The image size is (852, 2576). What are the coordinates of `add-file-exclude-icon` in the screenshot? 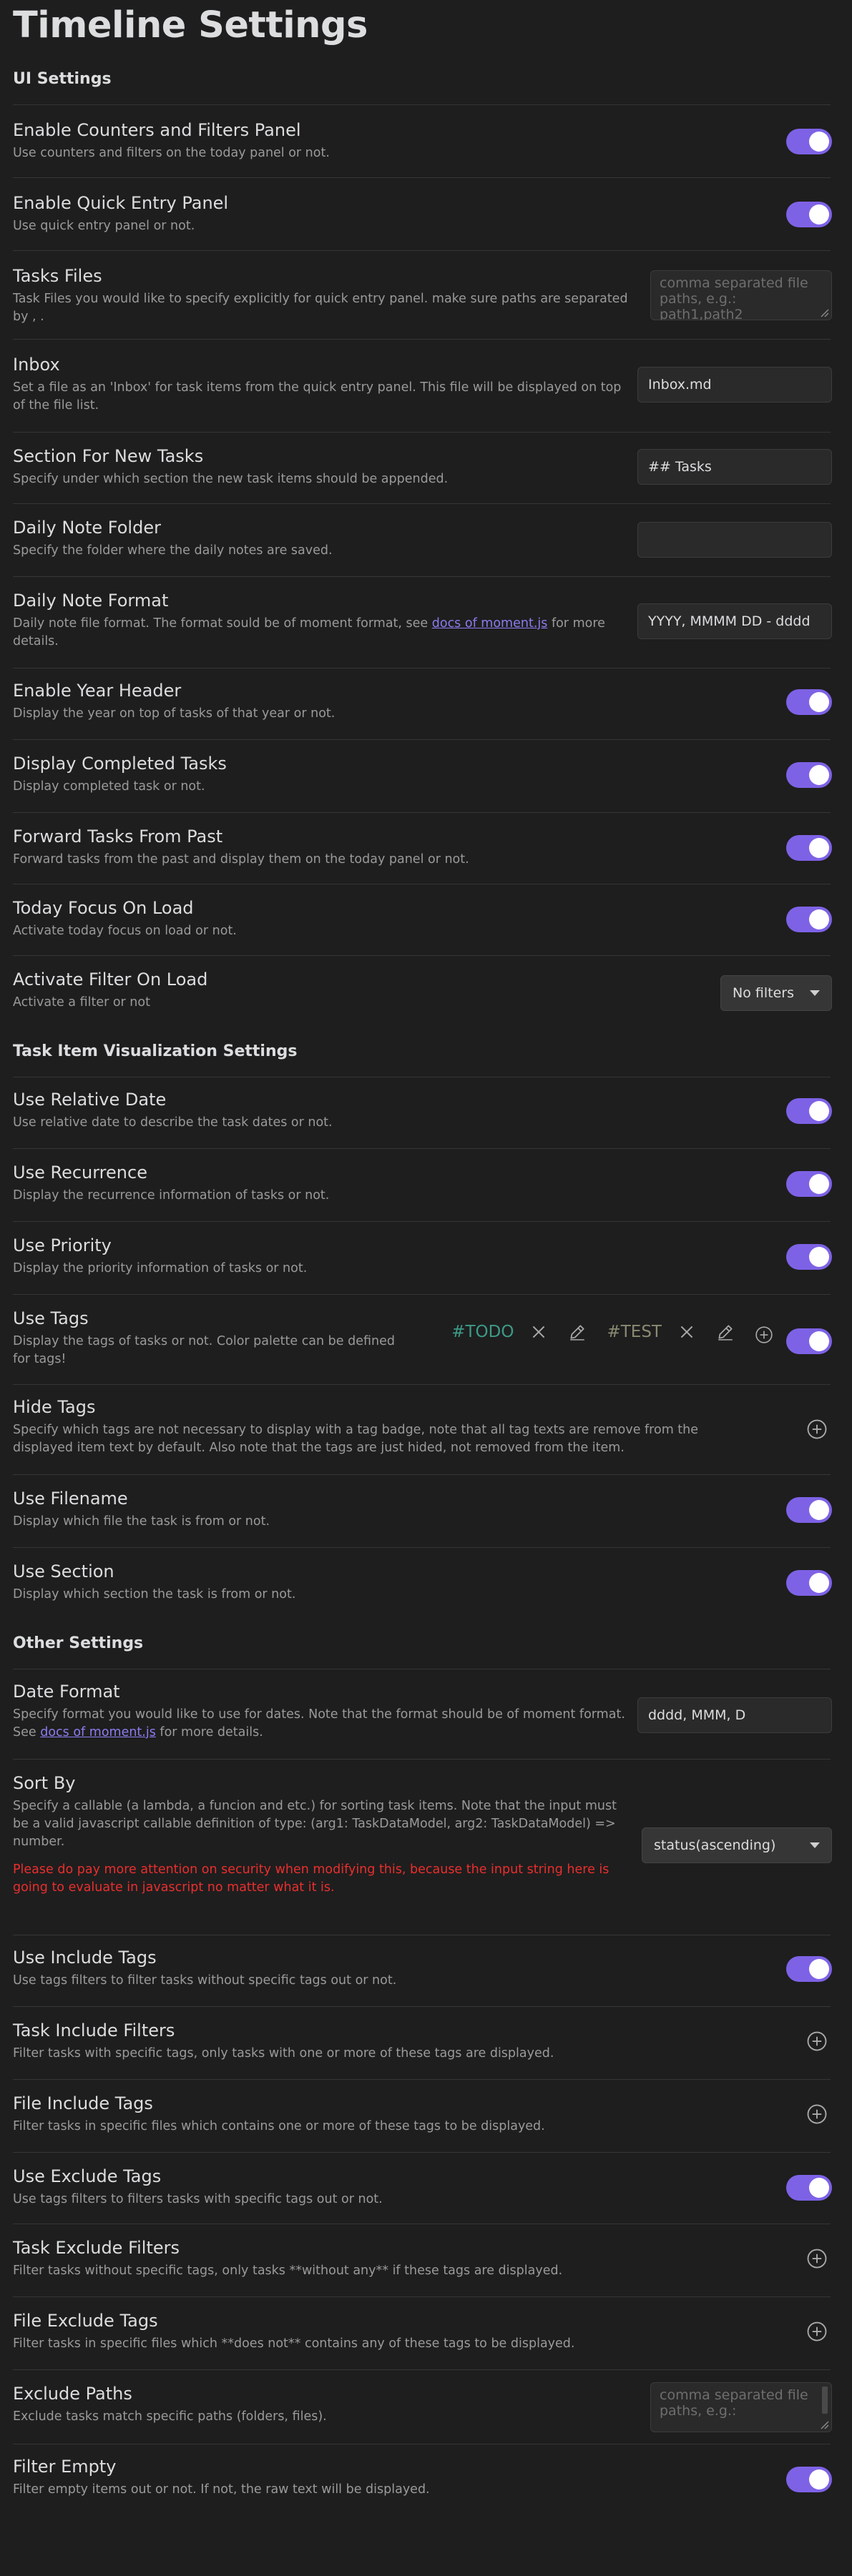 It's located at (817, 2331).